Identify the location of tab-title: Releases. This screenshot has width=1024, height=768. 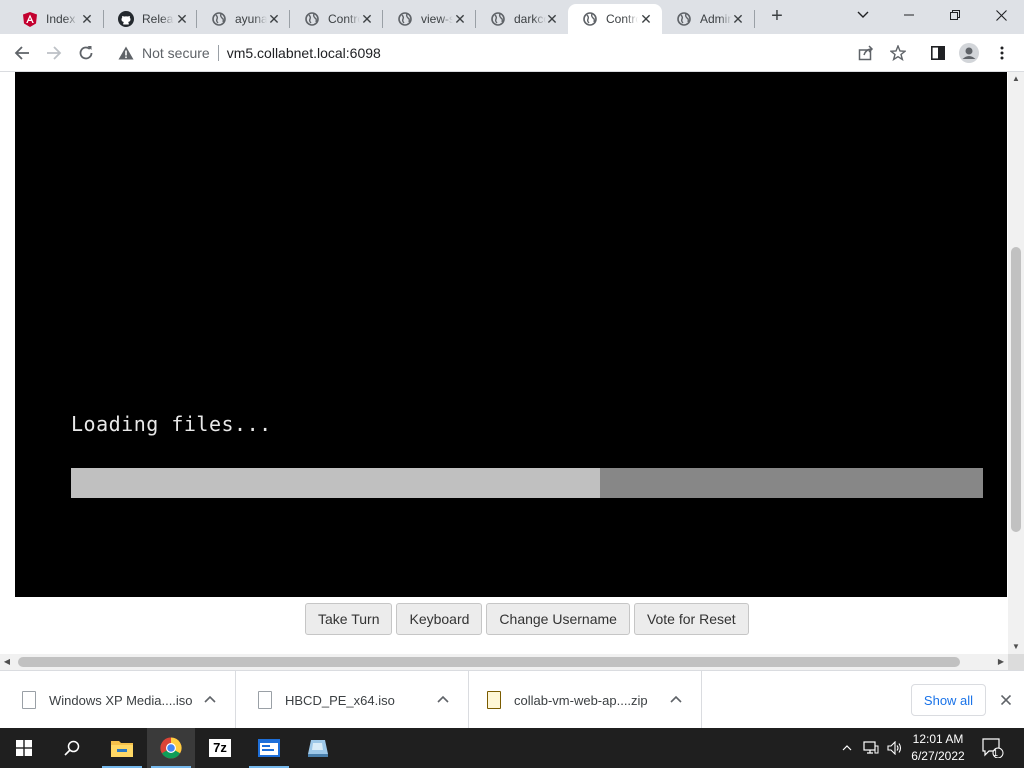
(158, 19).